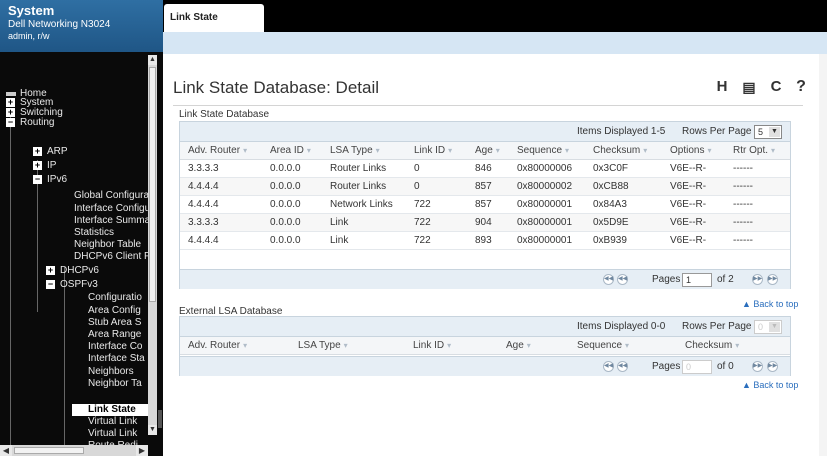 The width and height of the screenshot is (827, 456). What do you see at coordinates (422, 222) in the screenshot?
I see `table-cell: 722` at bounding box center [422, 222].